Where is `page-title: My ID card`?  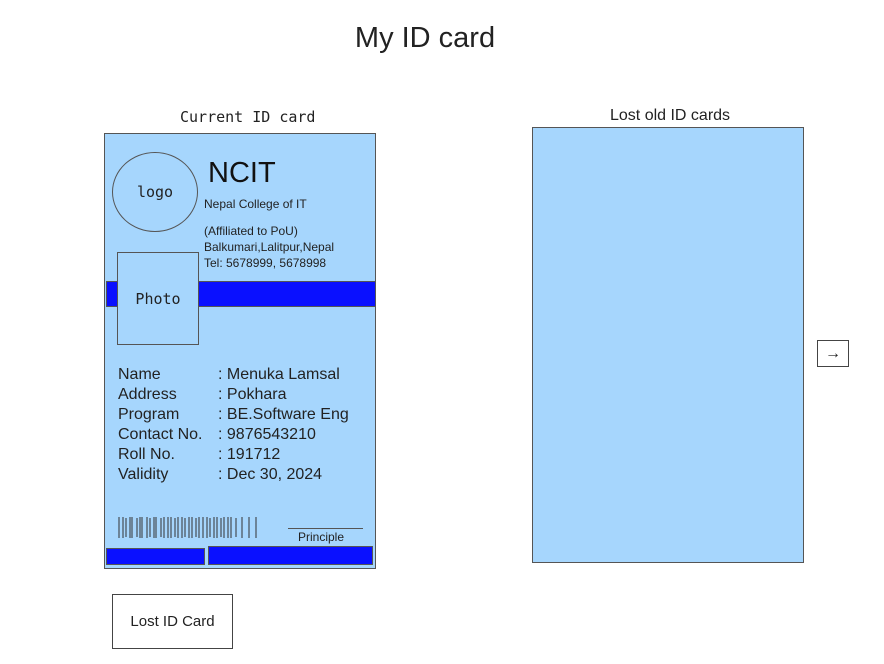 page-title: My ID card is located at coordinates (425, 38).